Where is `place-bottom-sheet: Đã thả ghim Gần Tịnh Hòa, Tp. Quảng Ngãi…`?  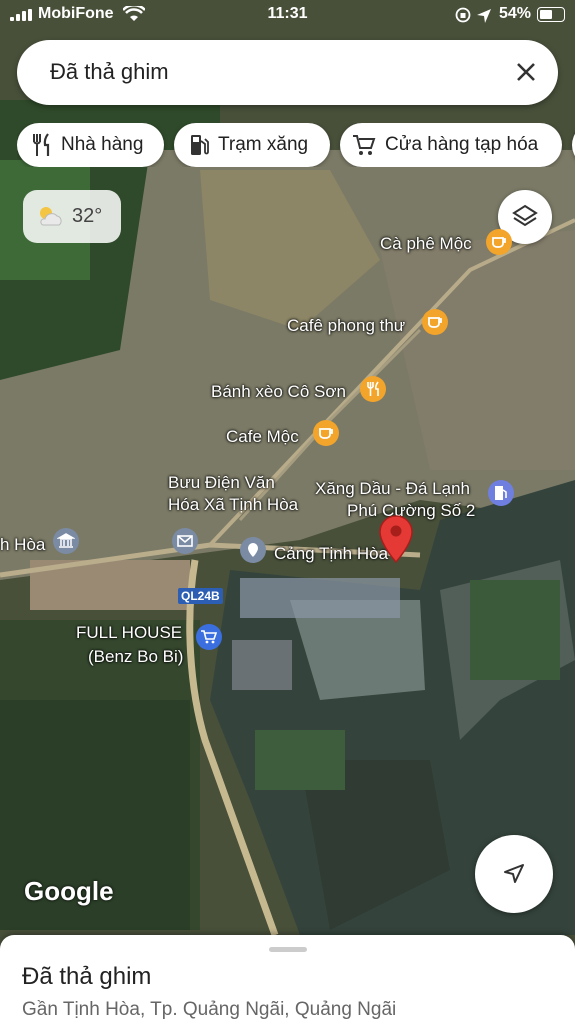
place-bottom-sheet: Đã thả ghim Gần Tịnh Hòa, Tp. Quảng Ngãi… is located at coordinates (287, 979).